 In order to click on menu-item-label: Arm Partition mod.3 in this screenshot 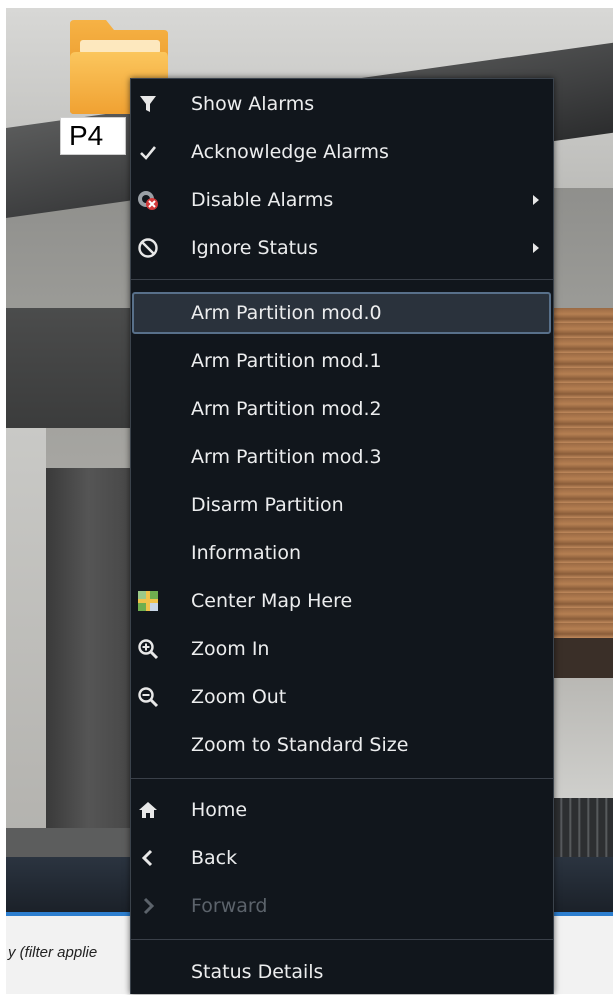, I will do `click(286, 457)`.